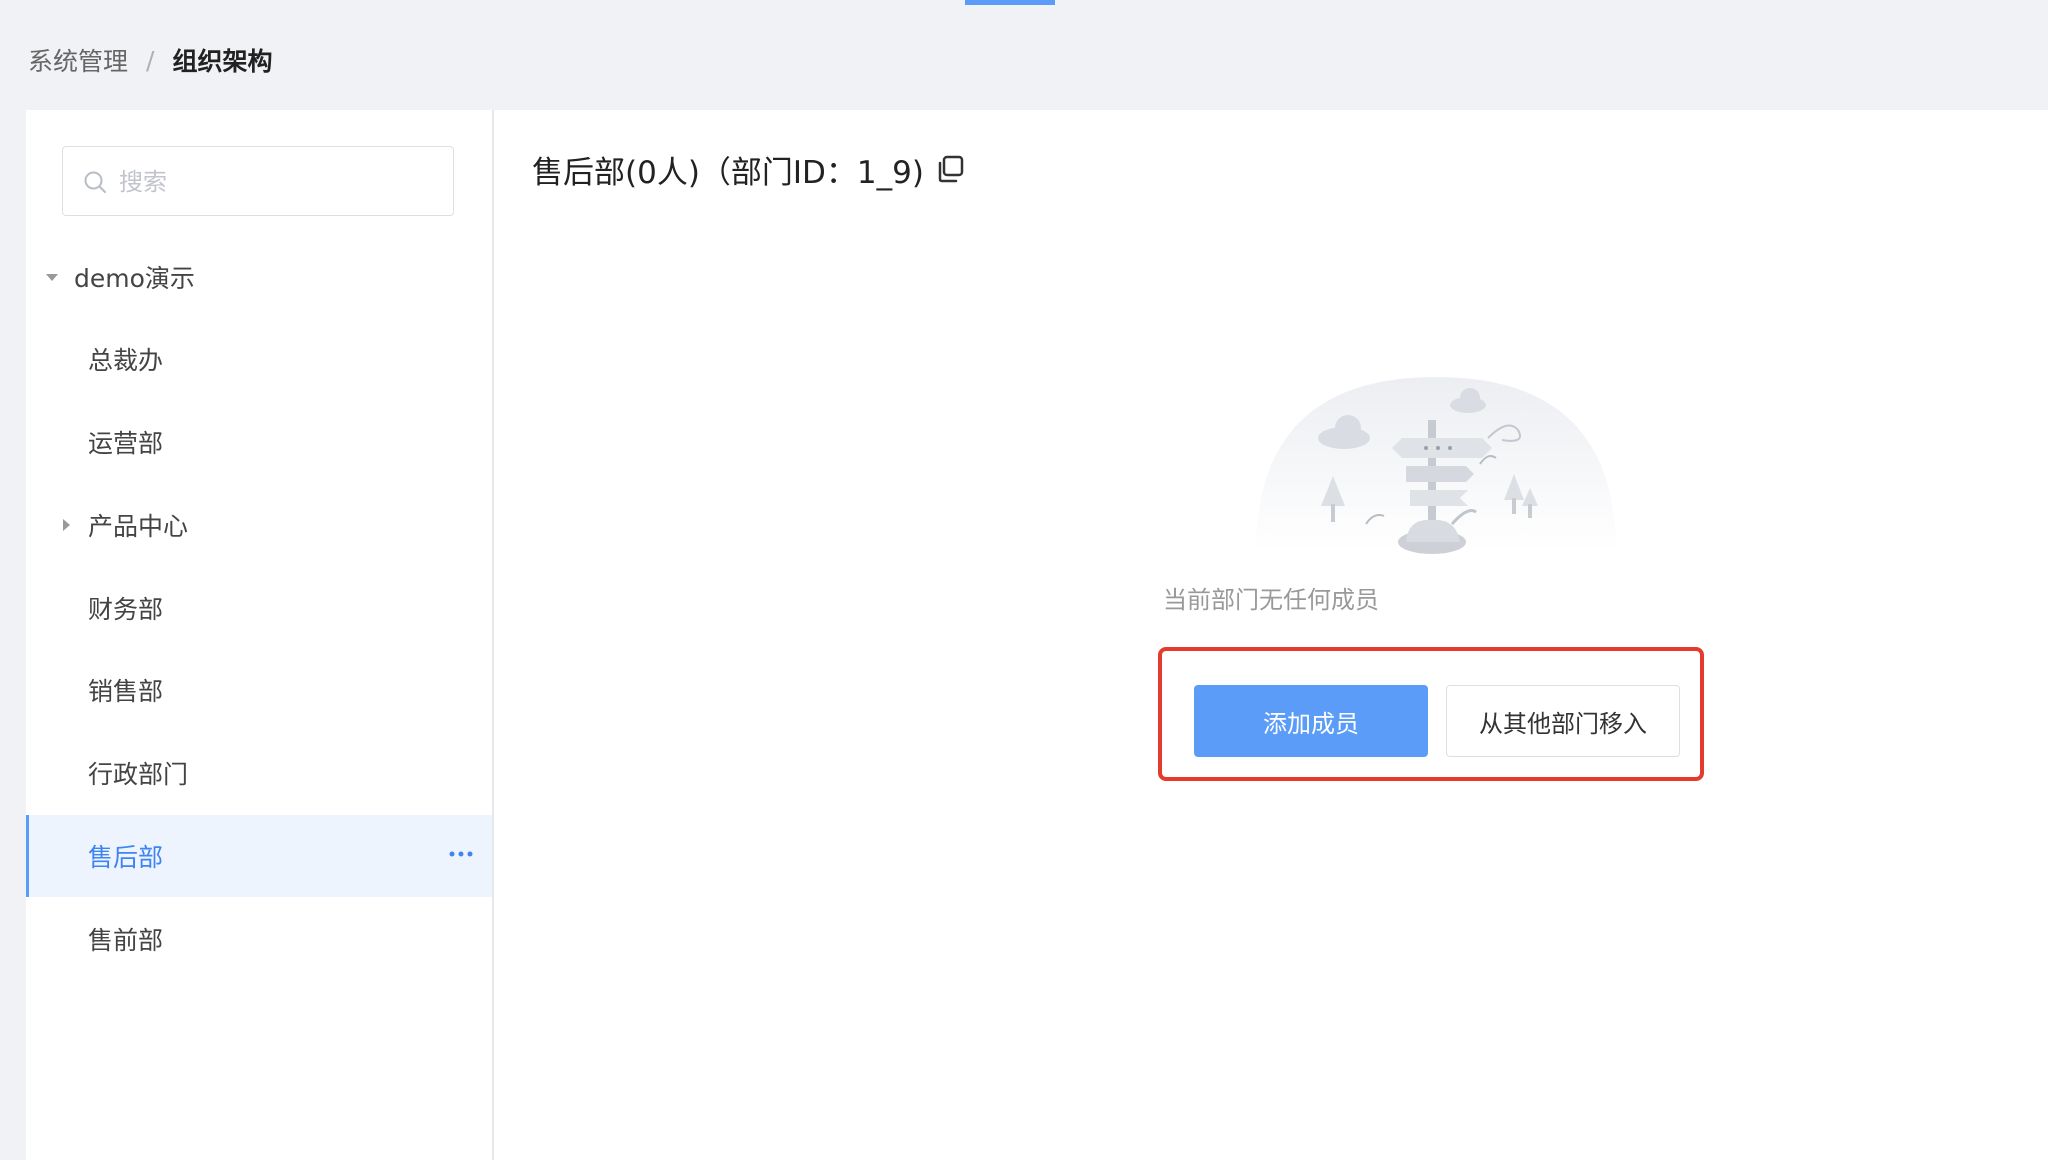 This screenshot has width=2048, height=1160. What do you see at coordinates (78, 60) in the screenshot?
I see `breadcrumb-system-management: 系统管理` at bounding box center [78, 60].